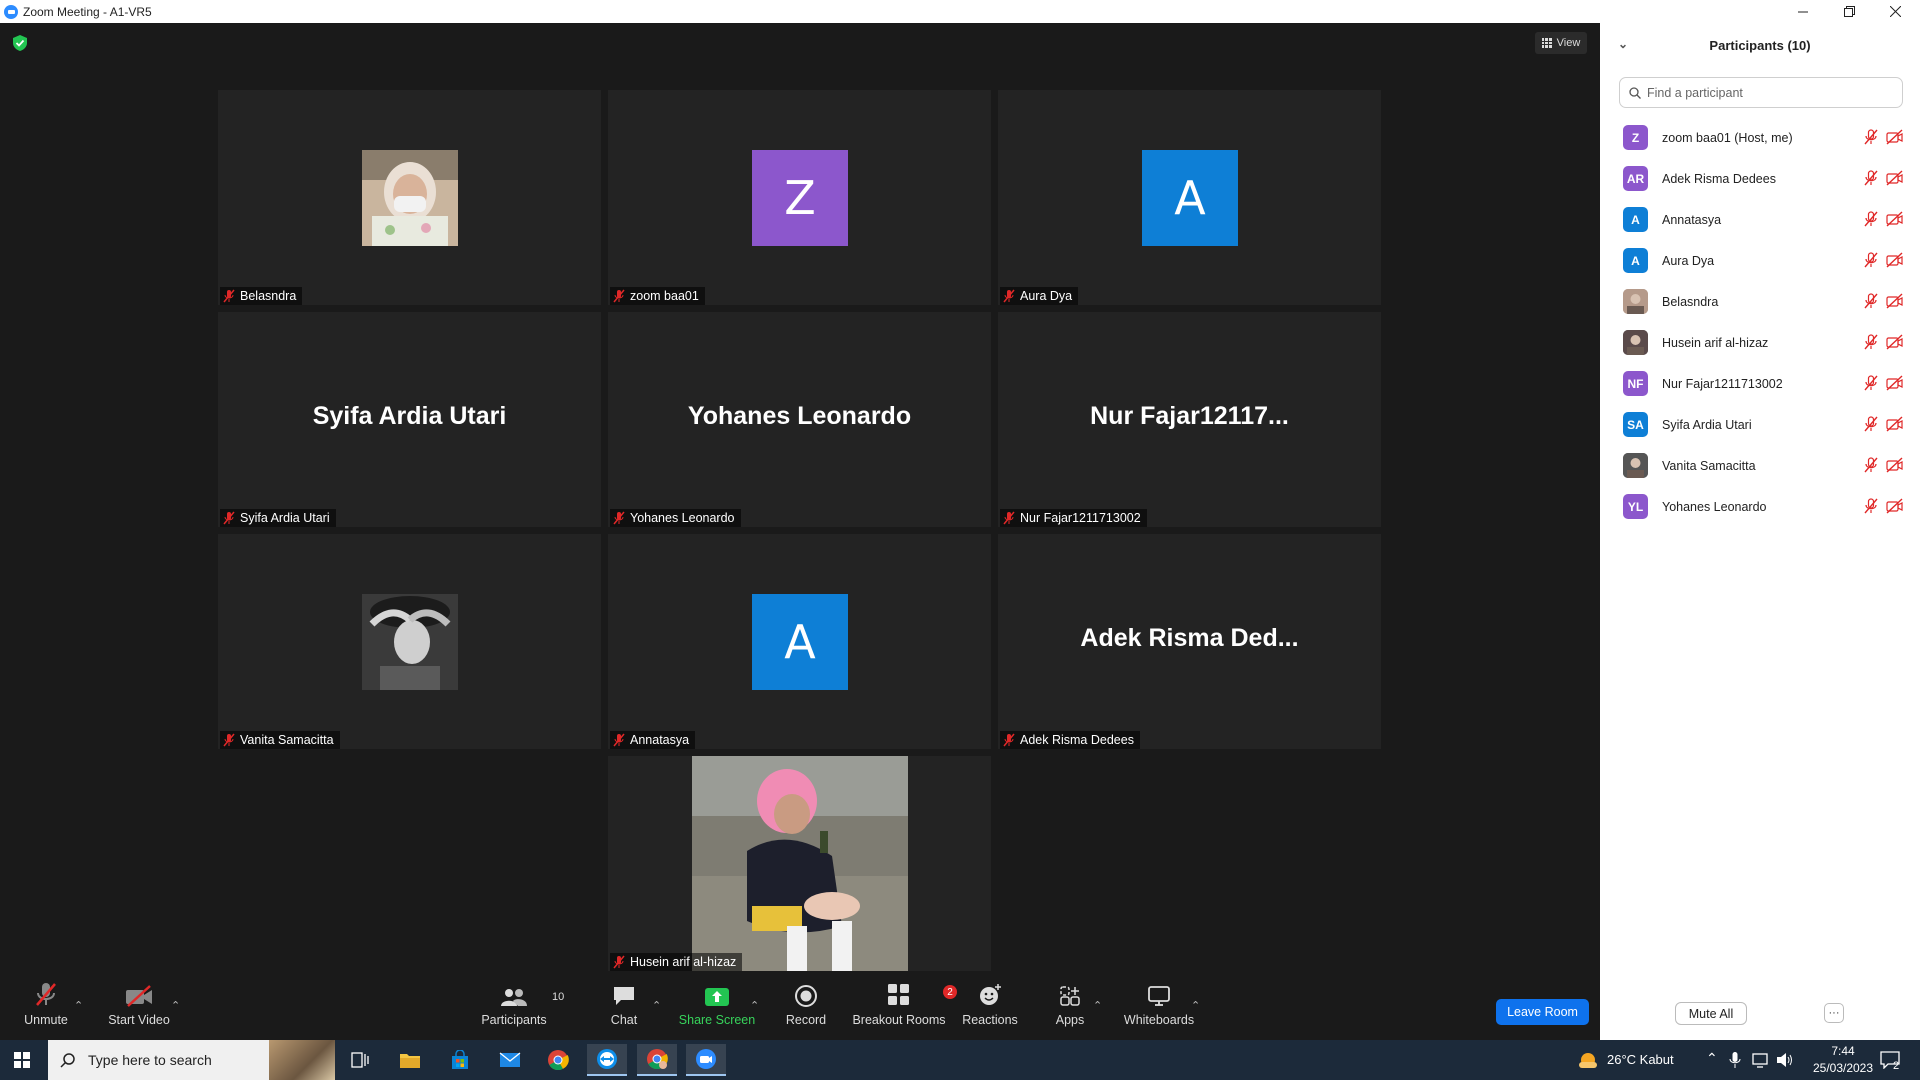 This screenshot has height=1080, width=1920. What do you see at coordinates (1760, 342) in the screenshot?
I see `participant-row: Husein arif al-hizaz` at bounding box center [1760, 342].